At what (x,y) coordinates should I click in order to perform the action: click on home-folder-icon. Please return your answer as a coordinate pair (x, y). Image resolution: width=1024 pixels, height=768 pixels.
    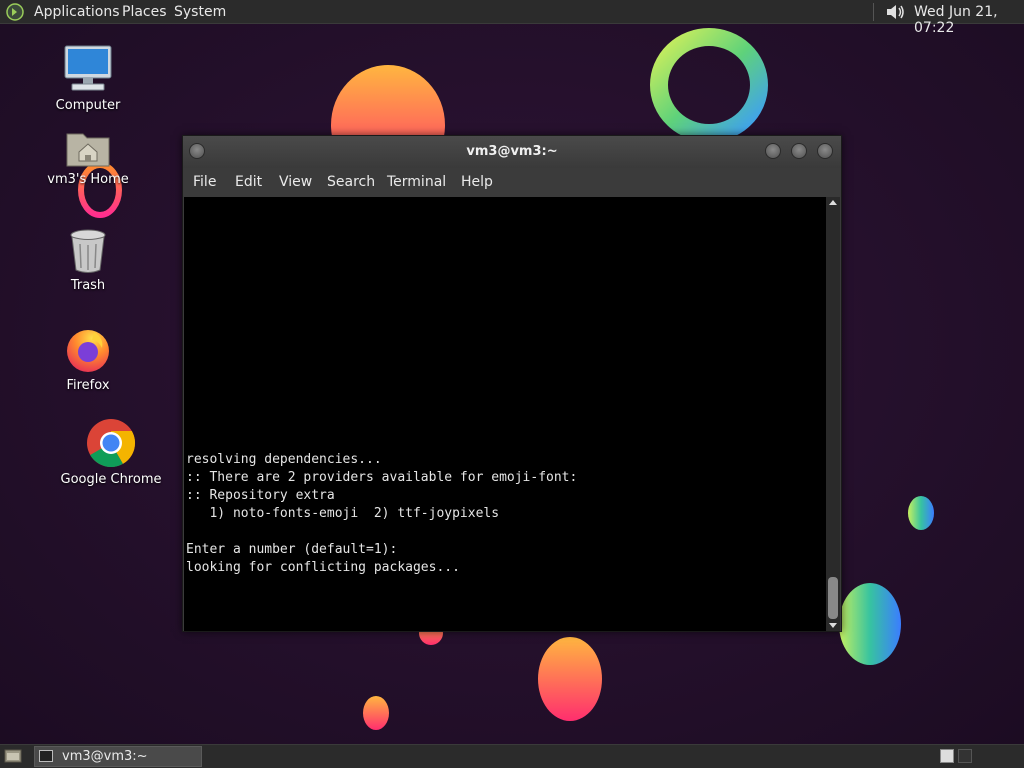
    Looking at the image, I should click on (88, 150).